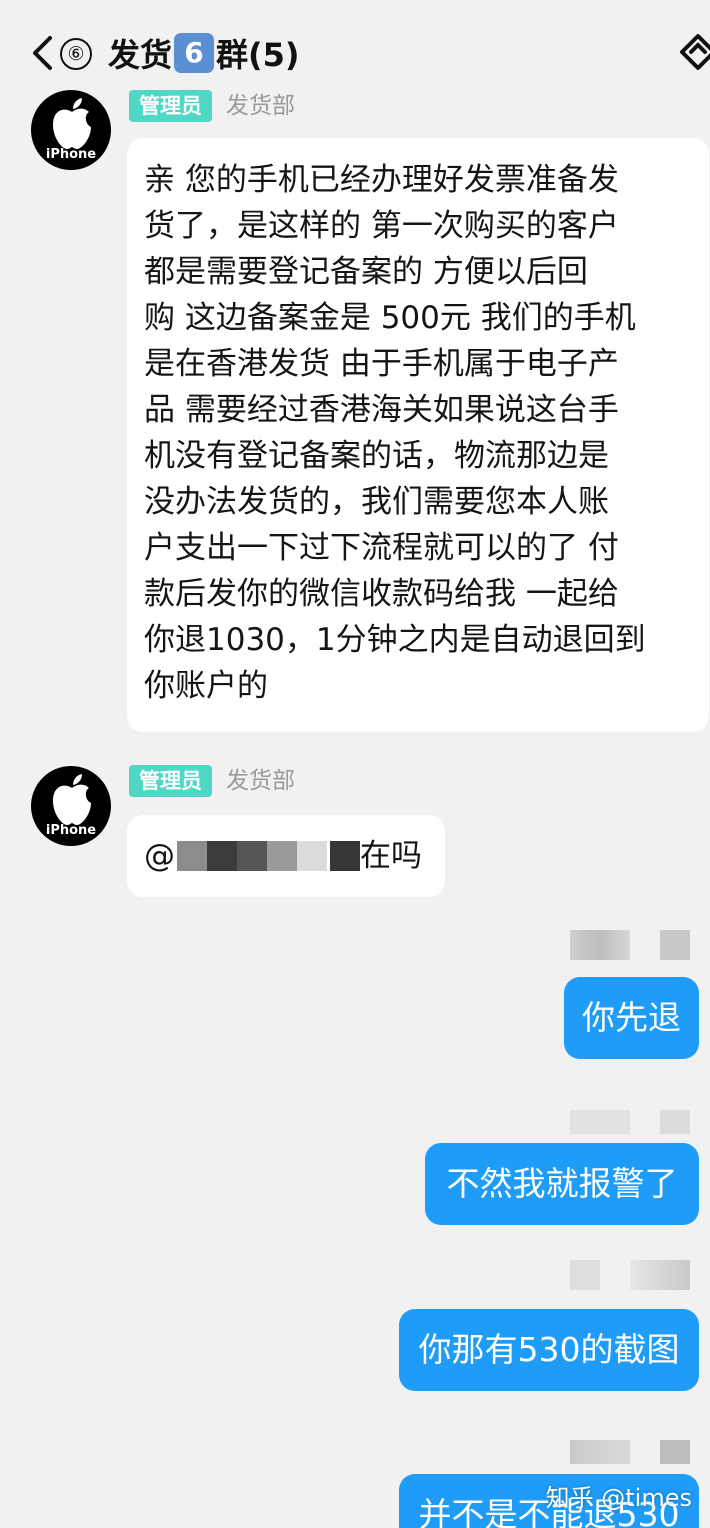 The height and width of the screenshot is (1528, 710). Describe the element at coordinates (631, 1018) in the screenshot. I see `message-bubble: 你先退` at that location.